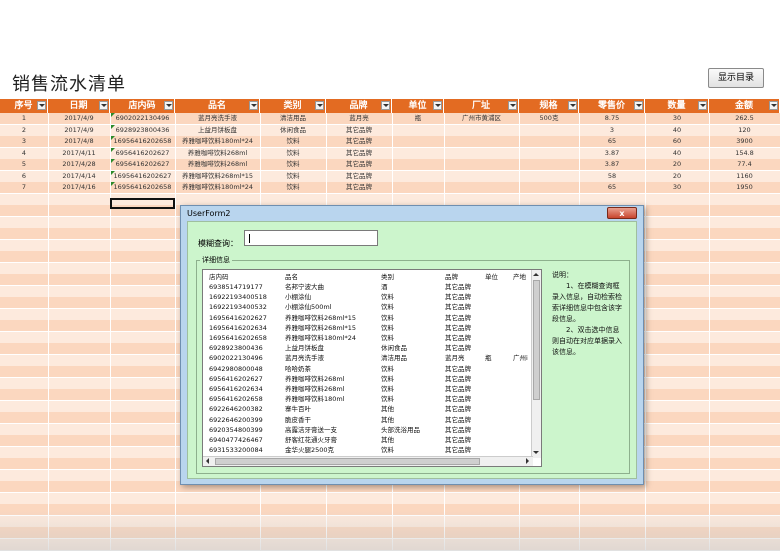 Image resolution: width=780 pixels, height=553 pixels. I want to click on list-item: 16956416202634 养雅咖啡饮料268ml*15 饮料 其它品牌, so click(368, 328).